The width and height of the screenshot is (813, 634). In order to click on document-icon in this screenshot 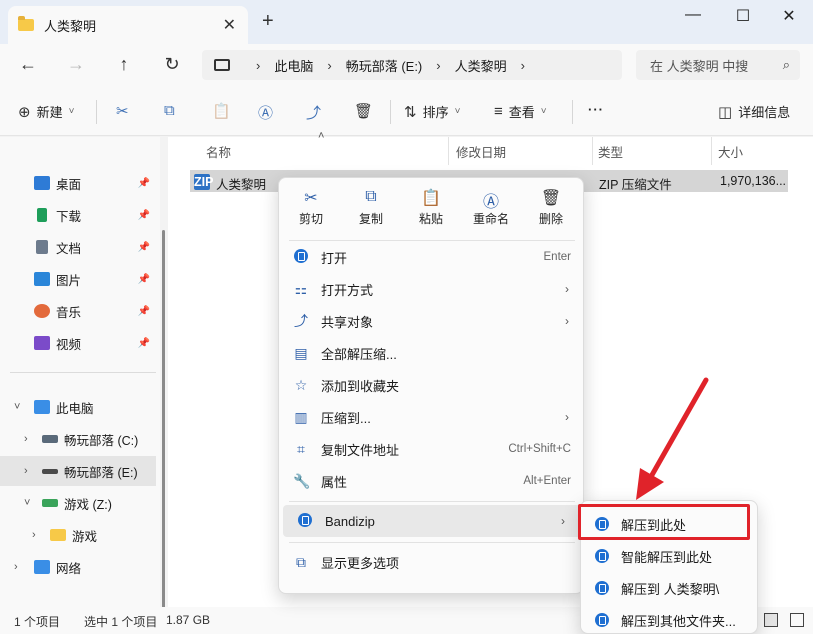, I will do `click(42, 247)`.